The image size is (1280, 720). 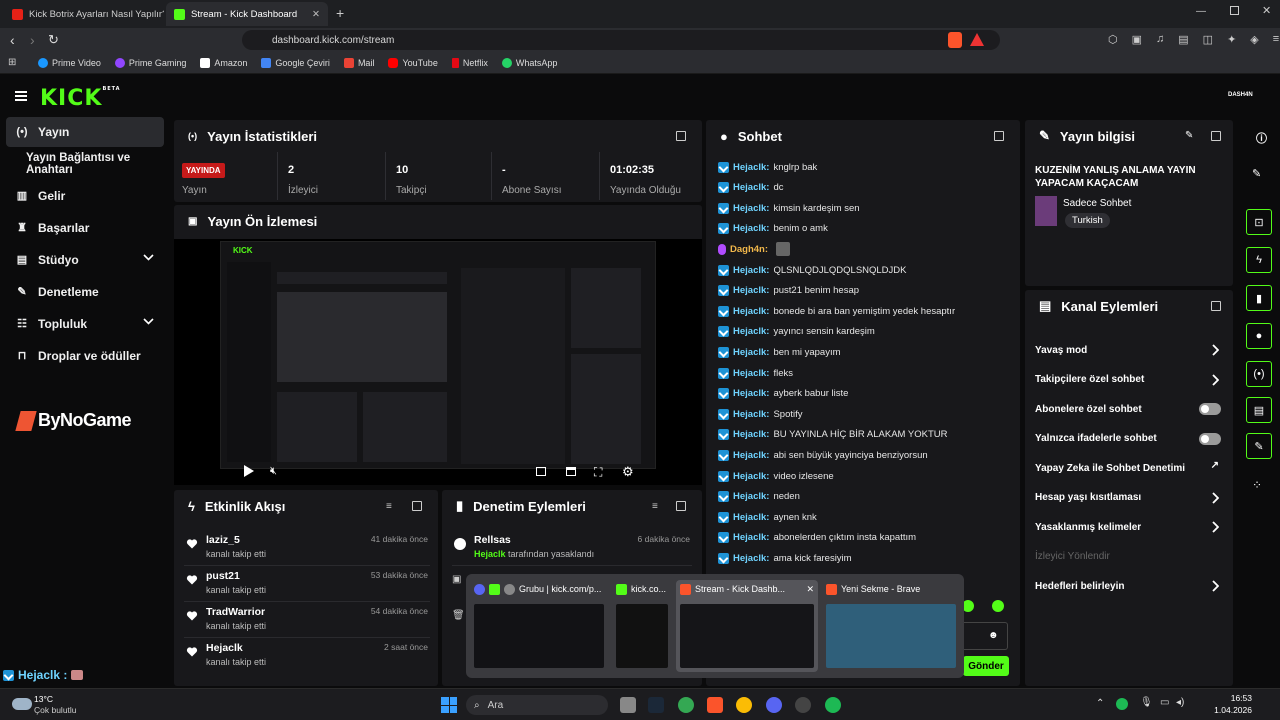 I want to click on window-thumbnail-active: Stream - Kick Dashb... ✕, so click(x=747, y=626).